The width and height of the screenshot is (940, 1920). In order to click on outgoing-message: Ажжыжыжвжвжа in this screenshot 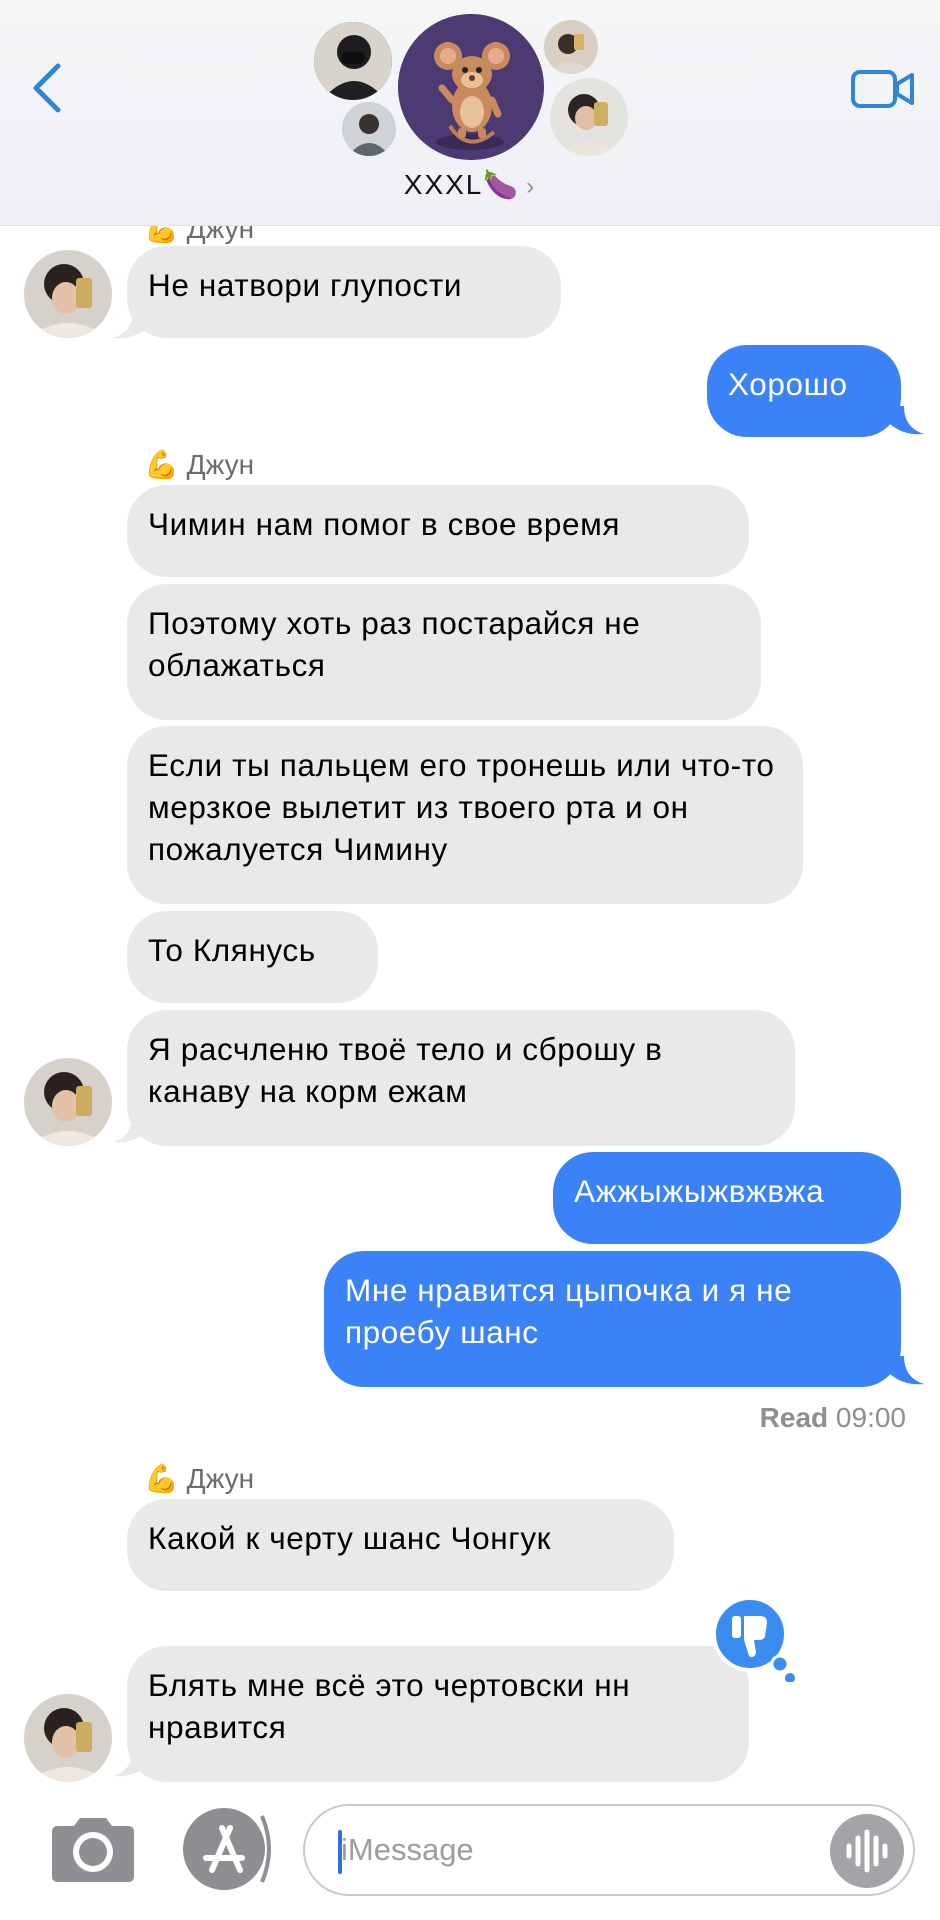, I will do `click(727, 1198)`.